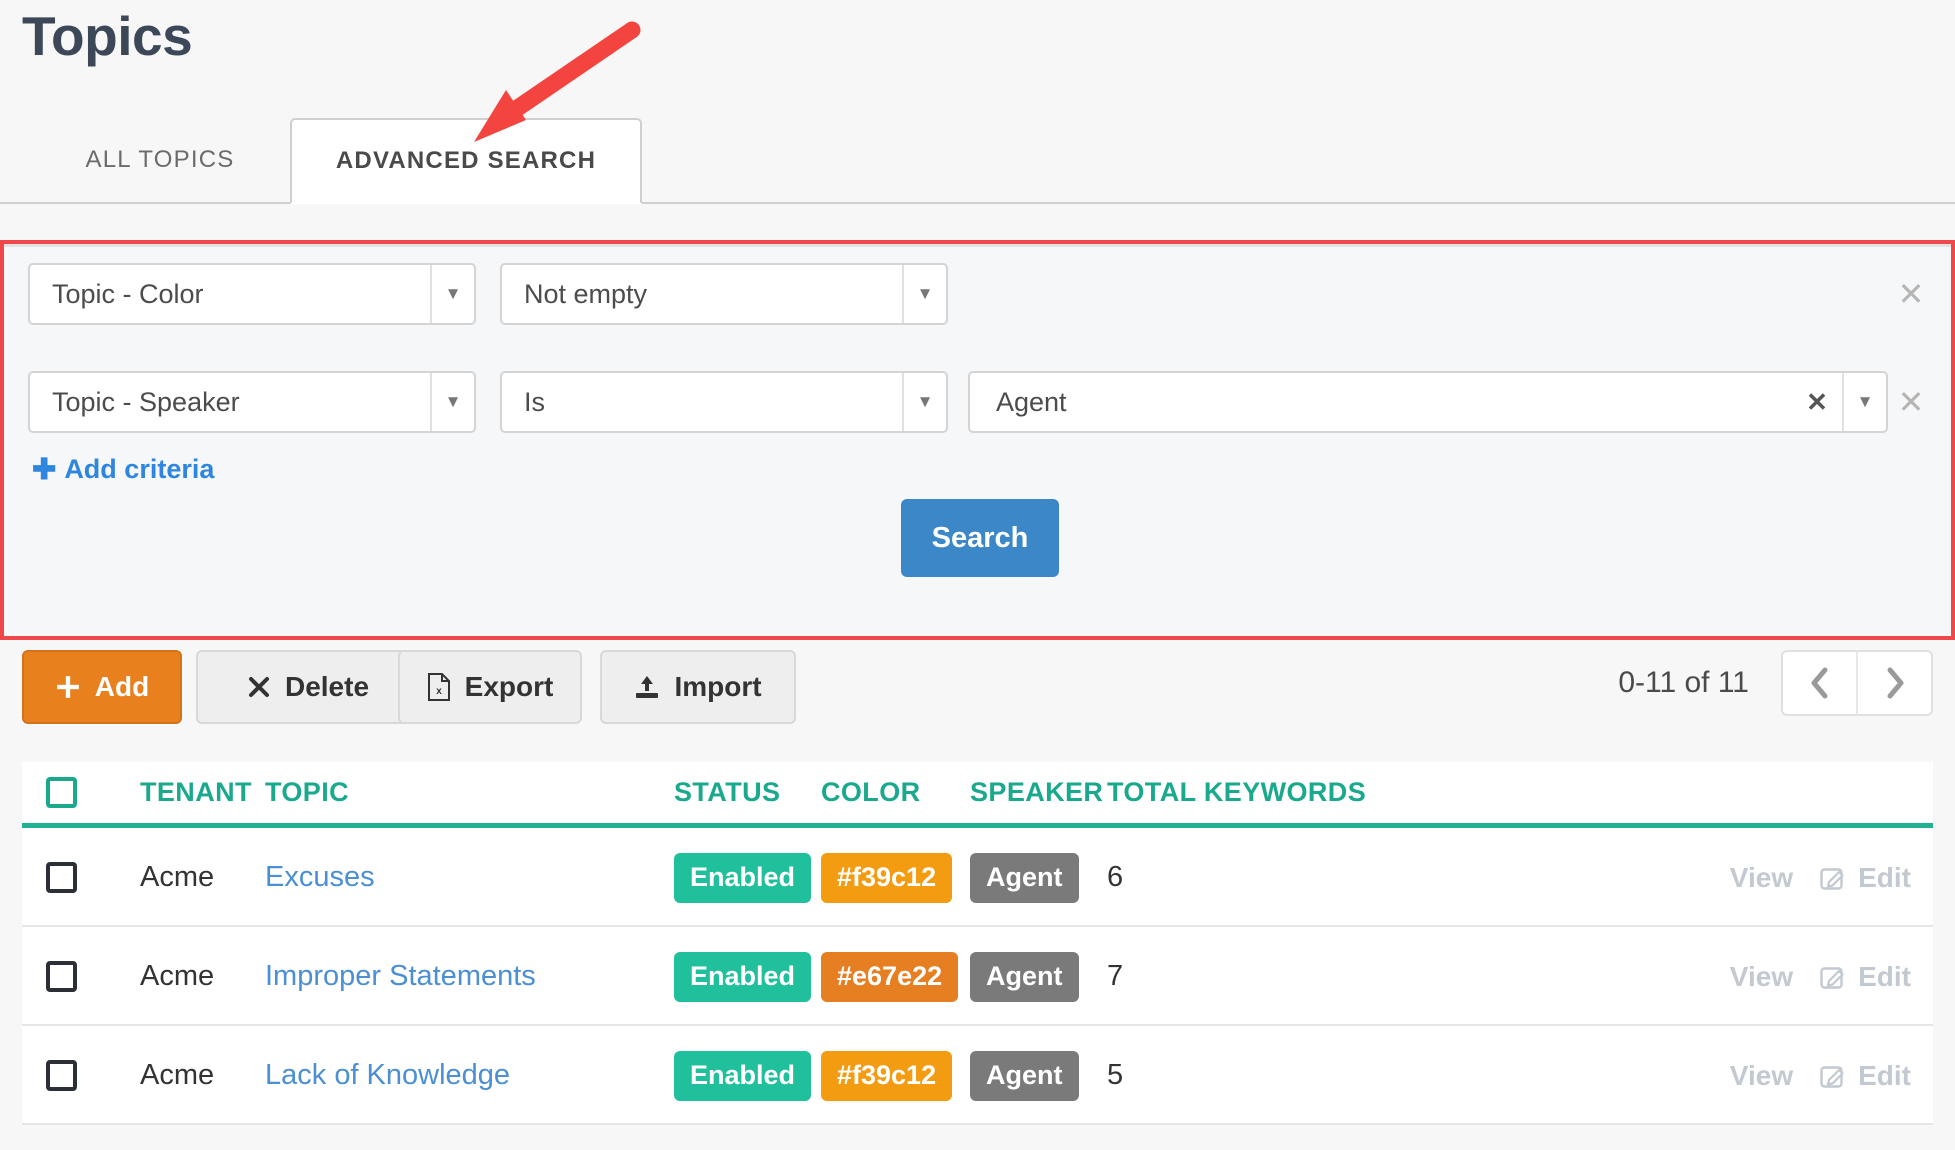 The image size is (1955, 1150). I want to click on cell-total-keywords: 6, so click(1115, 877).